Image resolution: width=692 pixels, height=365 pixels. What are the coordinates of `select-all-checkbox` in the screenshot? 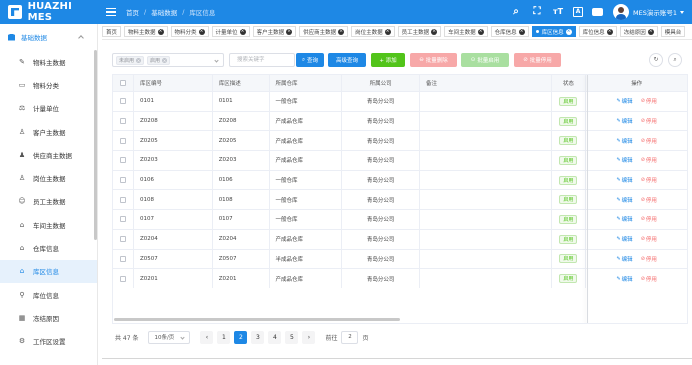 It's located at (123, 83).